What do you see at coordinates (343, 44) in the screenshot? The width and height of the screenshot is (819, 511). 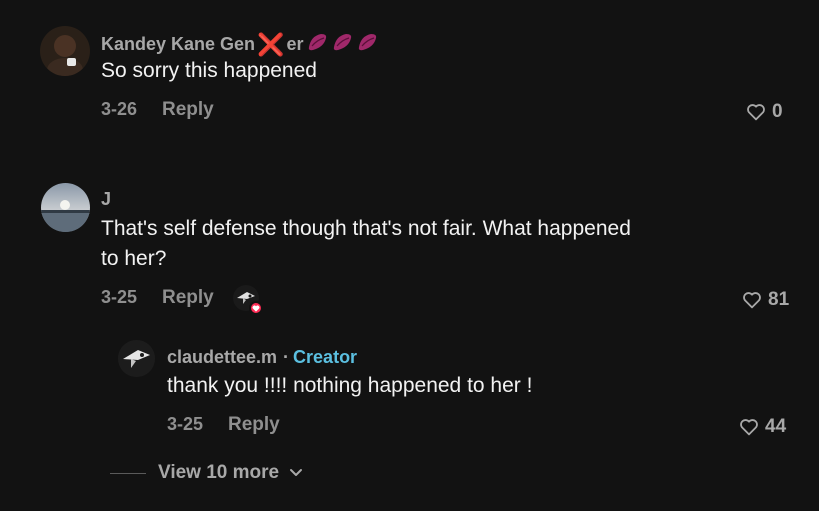 I see `lips-emoji-icon` at bounding box center [343, 44].